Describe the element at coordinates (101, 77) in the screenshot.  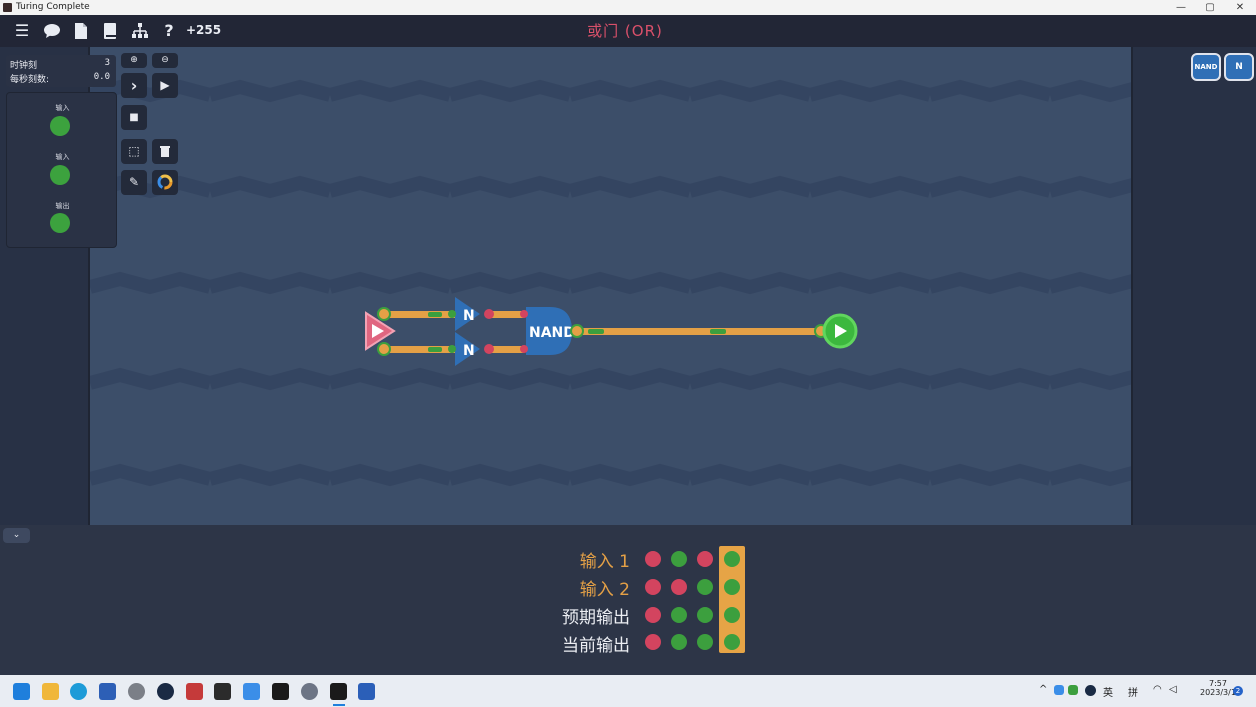
I see `tps-value: 0.0` at that location.